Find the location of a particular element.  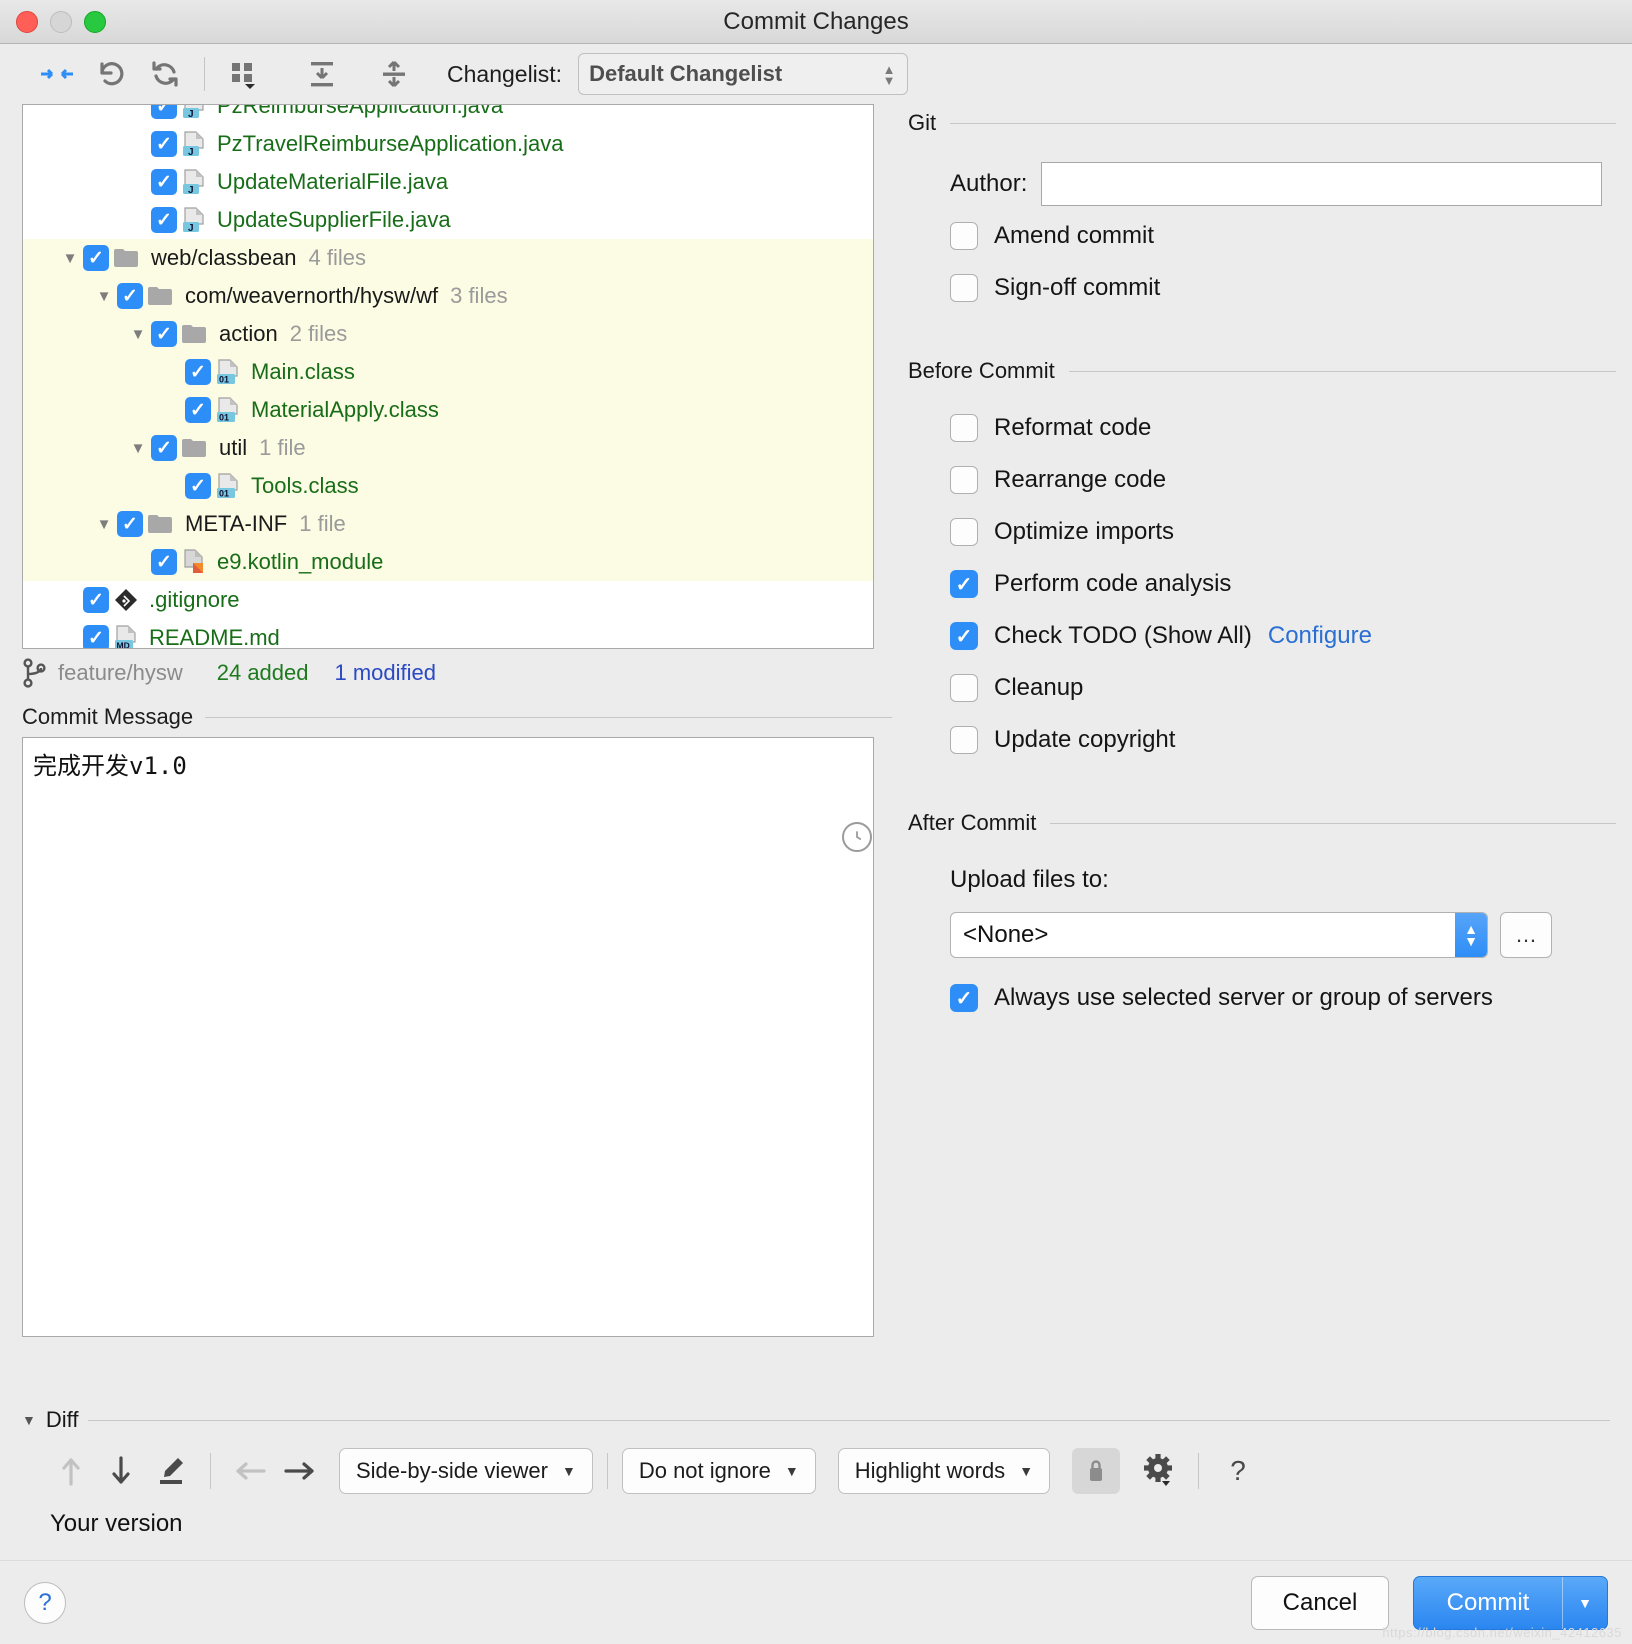

prev-difference-icon is located at coordinates (71, 1471).